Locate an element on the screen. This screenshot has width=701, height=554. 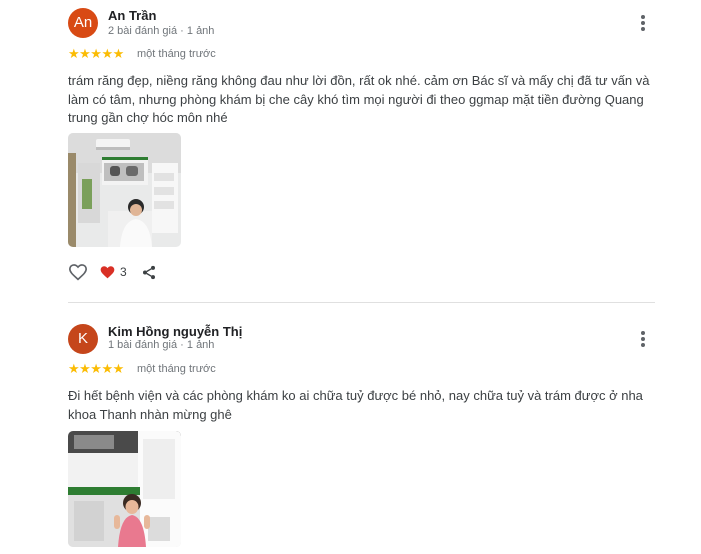
avatar: K is located at coordinates (83, 339).